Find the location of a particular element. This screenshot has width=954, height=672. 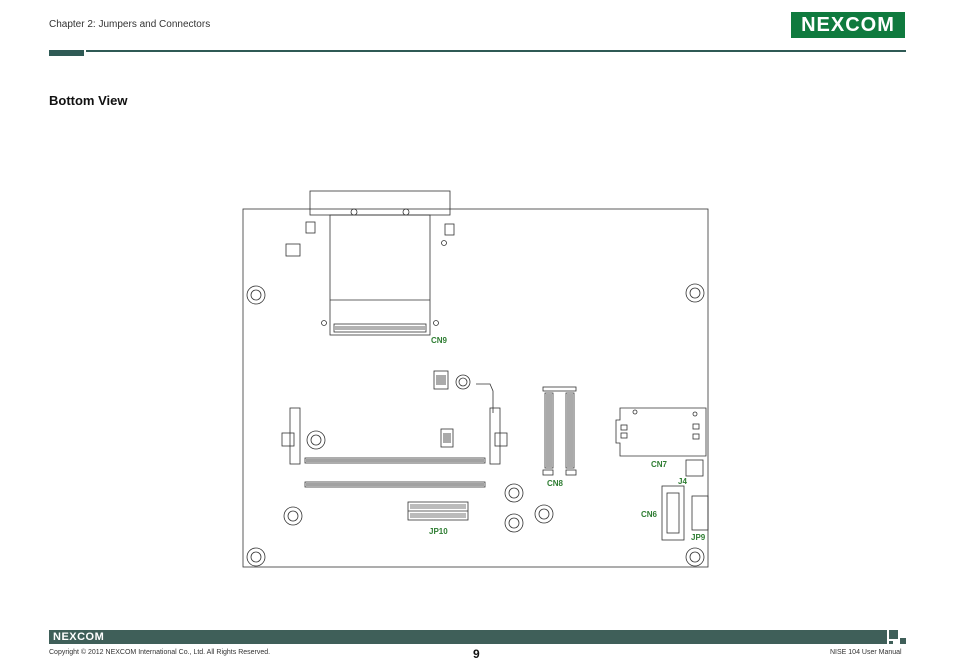

cn7-sim-slot is located at coordinates (661, 432).